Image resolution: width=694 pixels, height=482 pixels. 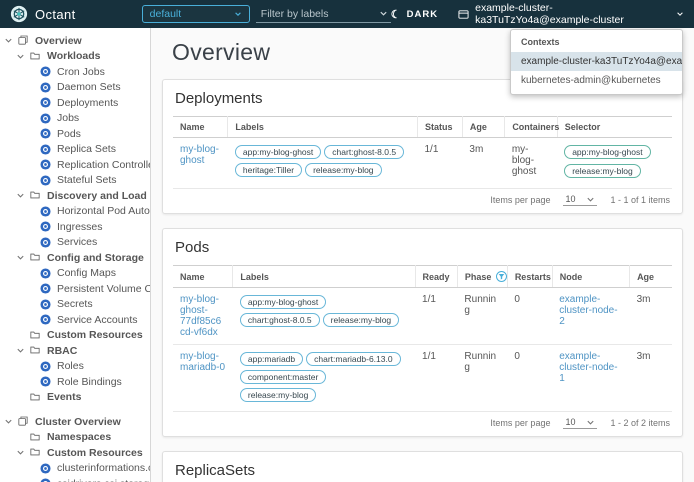 I want to click on label-chip: app:mariadb, so click(x=271, y=359).